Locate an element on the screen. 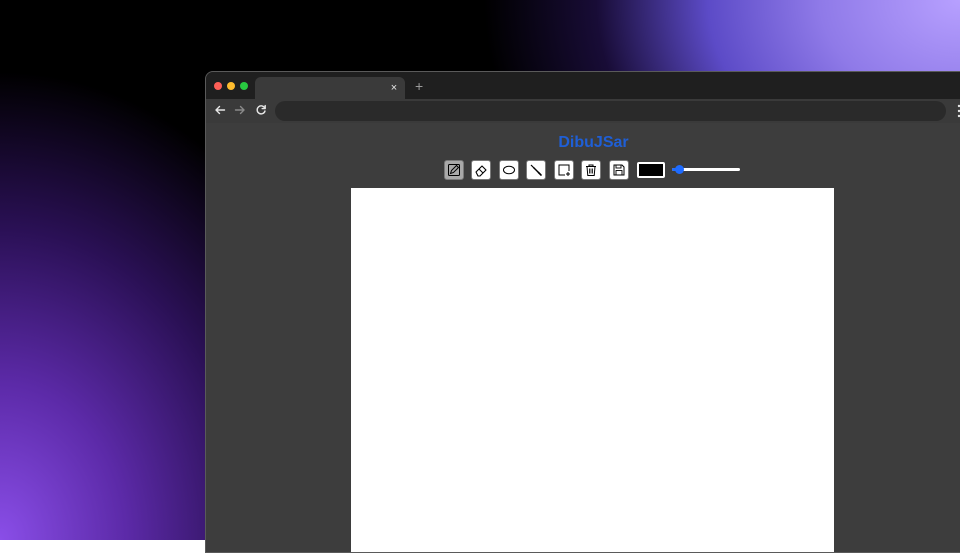  pencil-tool-button is located at coordinates (454, 170).